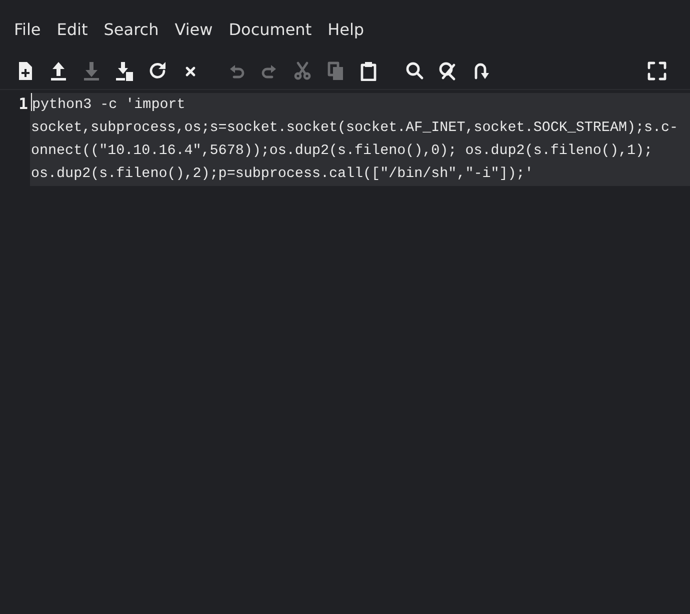  Describe the element at coordinates (23, 104) in the screenshot. I see `line-number: 1` at that location.